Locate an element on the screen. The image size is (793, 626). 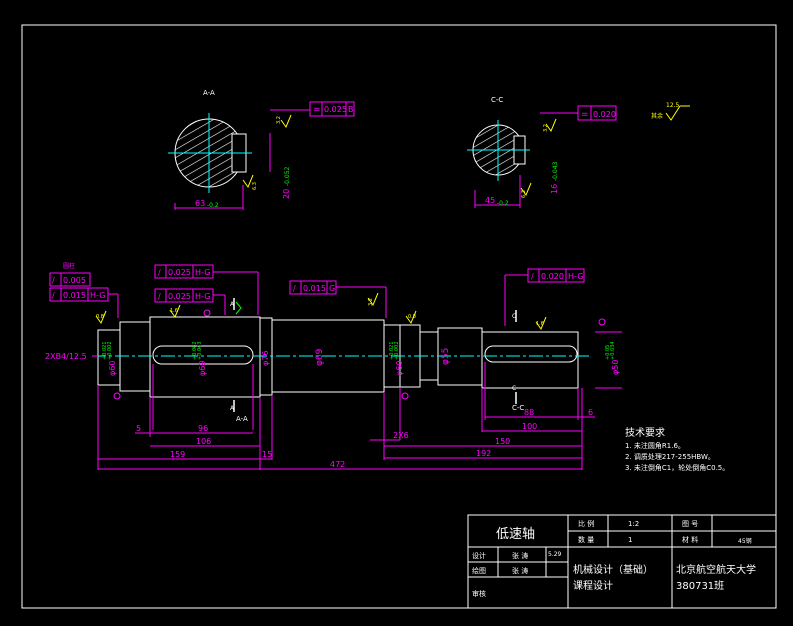
drawing-label: 绘图 is located at coordinates (479, 570).